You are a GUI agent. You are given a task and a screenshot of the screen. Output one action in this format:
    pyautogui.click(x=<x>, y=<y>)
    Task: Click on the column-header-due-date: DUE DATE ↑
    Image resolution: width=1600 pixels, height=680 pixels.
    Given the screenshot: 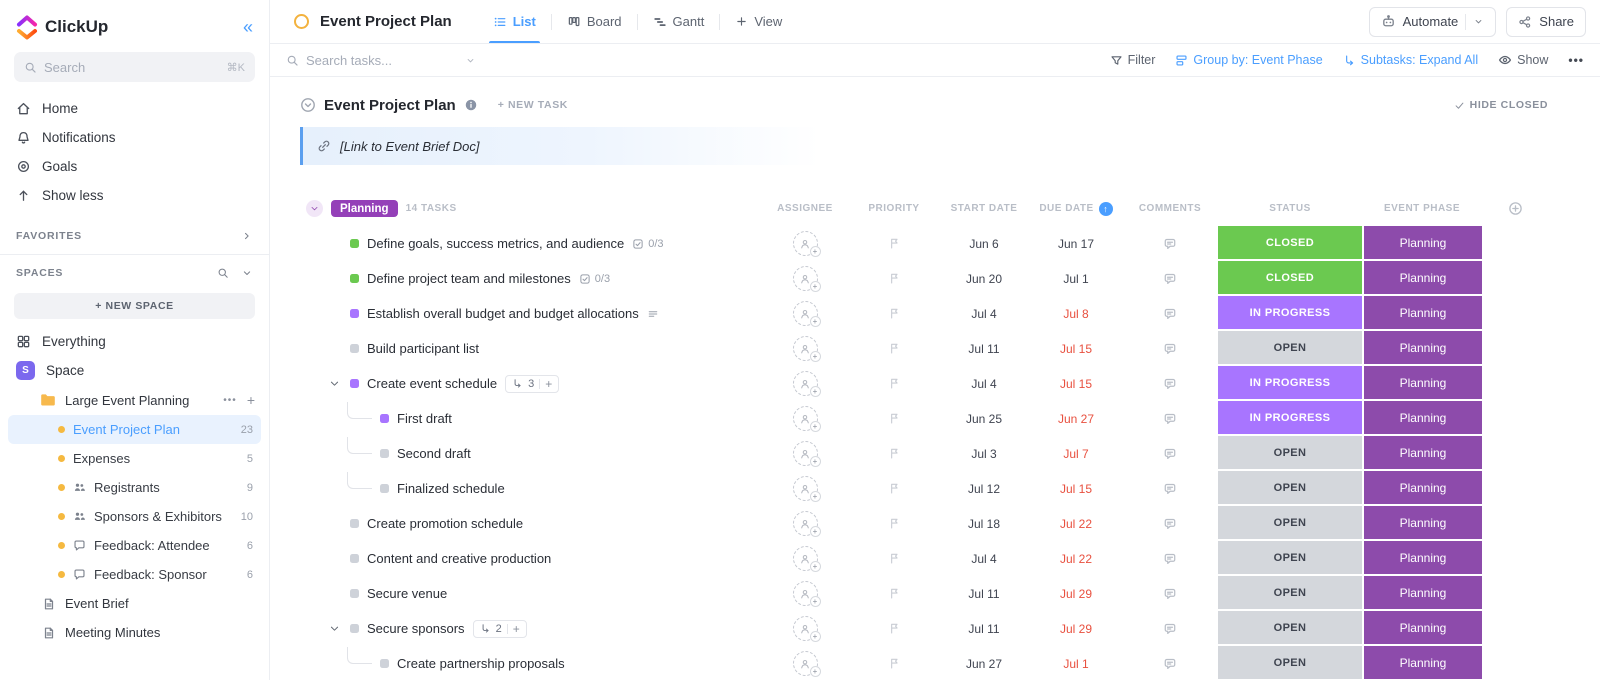 What is the action you would take?
    pyautogui.click(x=1076, y=208)
    